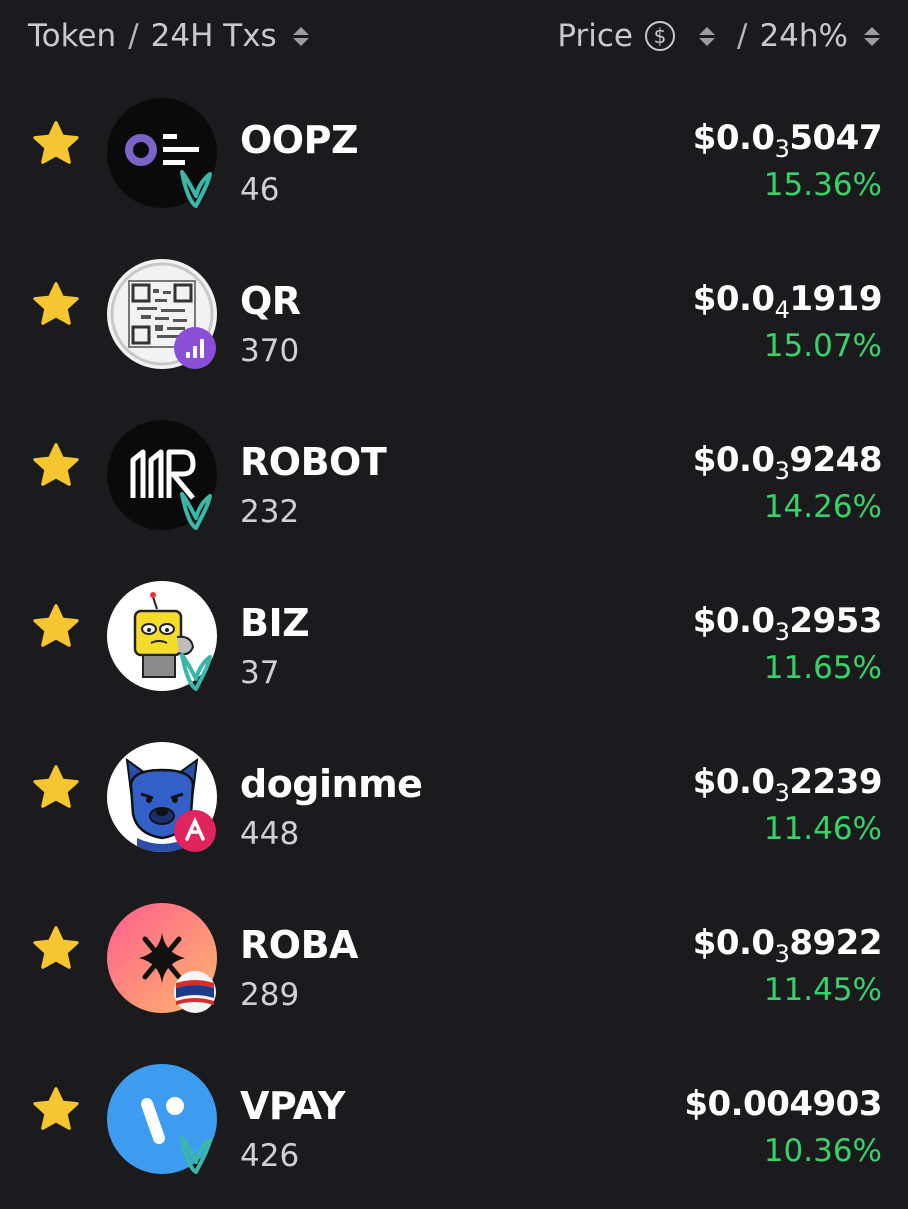  What do you see at coordinates (787, 945) in the screenshot?
I see `token-price: $0.038922` at bounding box center [787, 945].